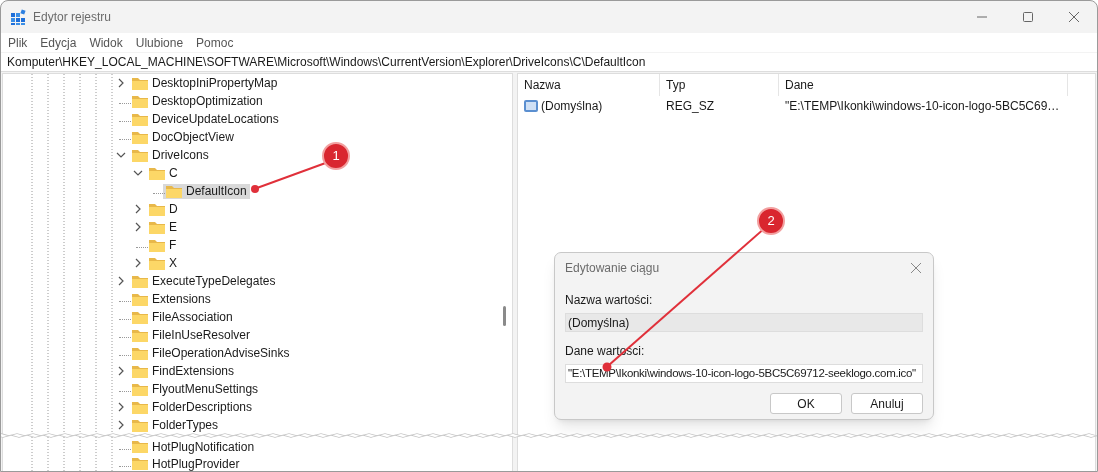 Image resolution: width=1098 pixels, height=472 pixels. I want to click on dialog-title: Edytowanie ciągu, so click(612, 268).